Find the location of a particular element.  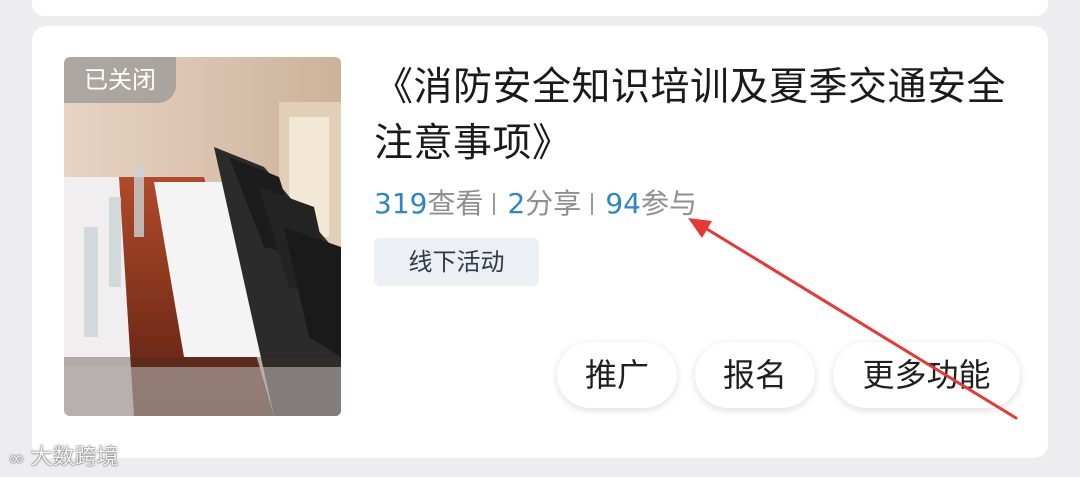

shares-count: 2 is located at coordinates (516, 203).